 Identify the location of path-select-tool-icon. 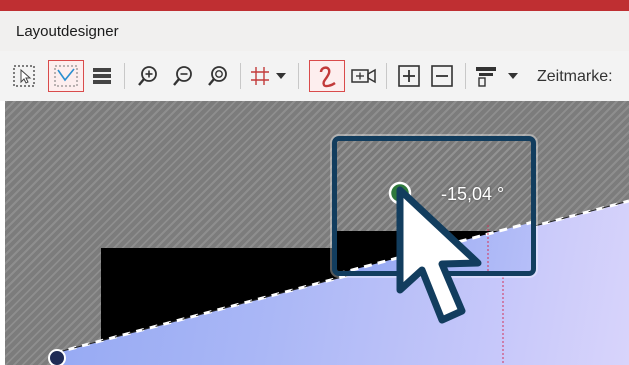
(66, 76).